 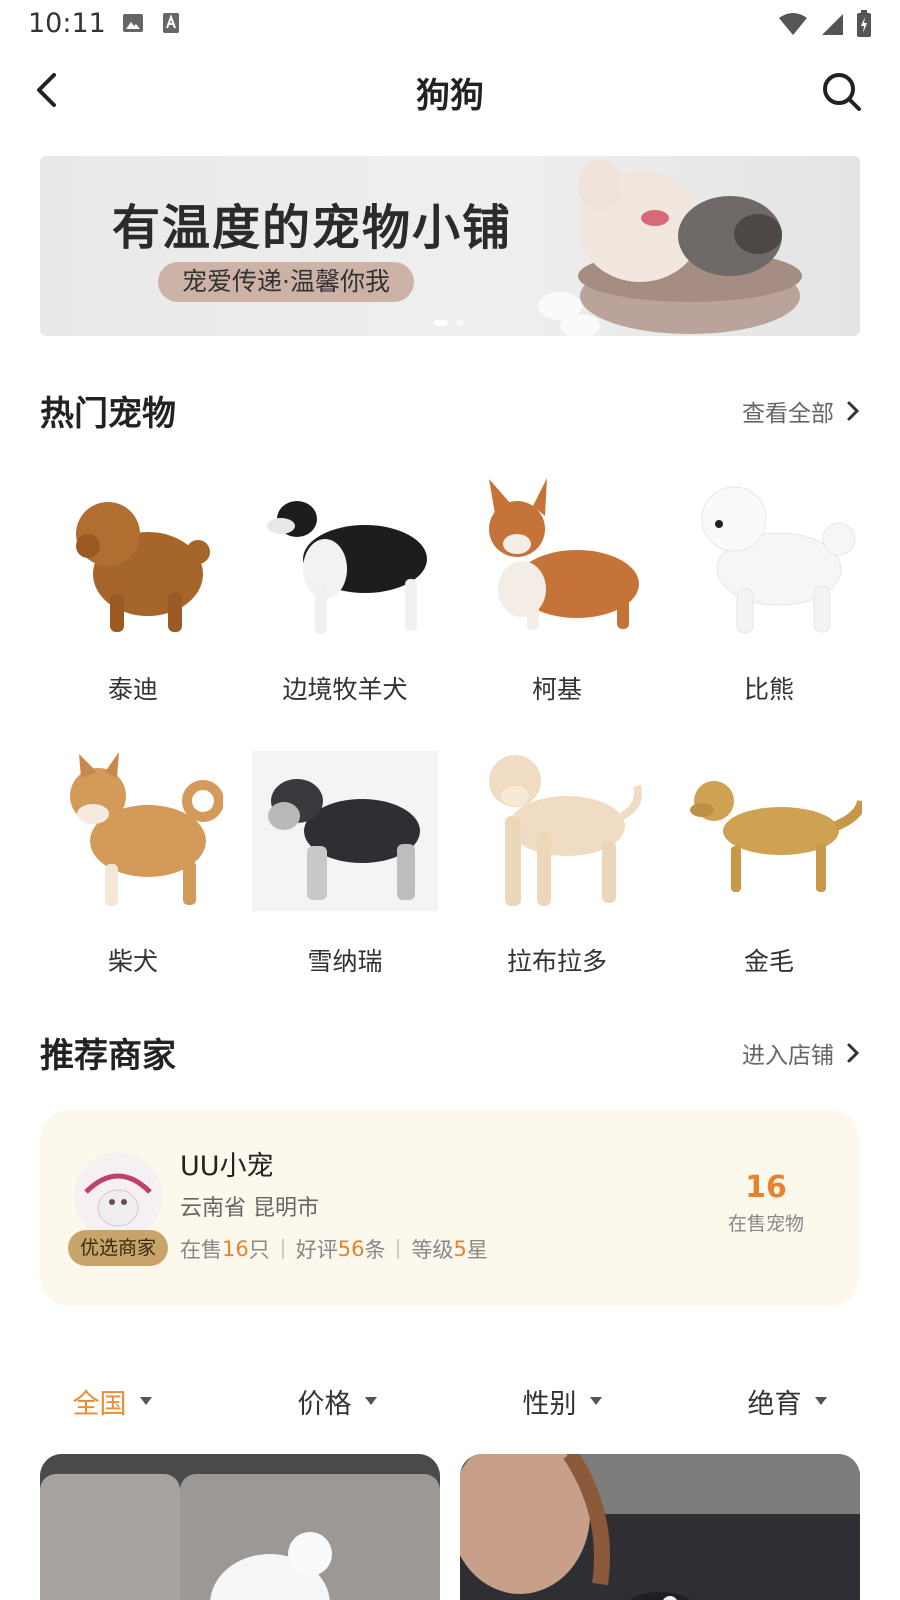 What do you see at coordinates (67, 23) in the screenshot?
I see `status-time: 10:11` at bounding box center [67, 23].